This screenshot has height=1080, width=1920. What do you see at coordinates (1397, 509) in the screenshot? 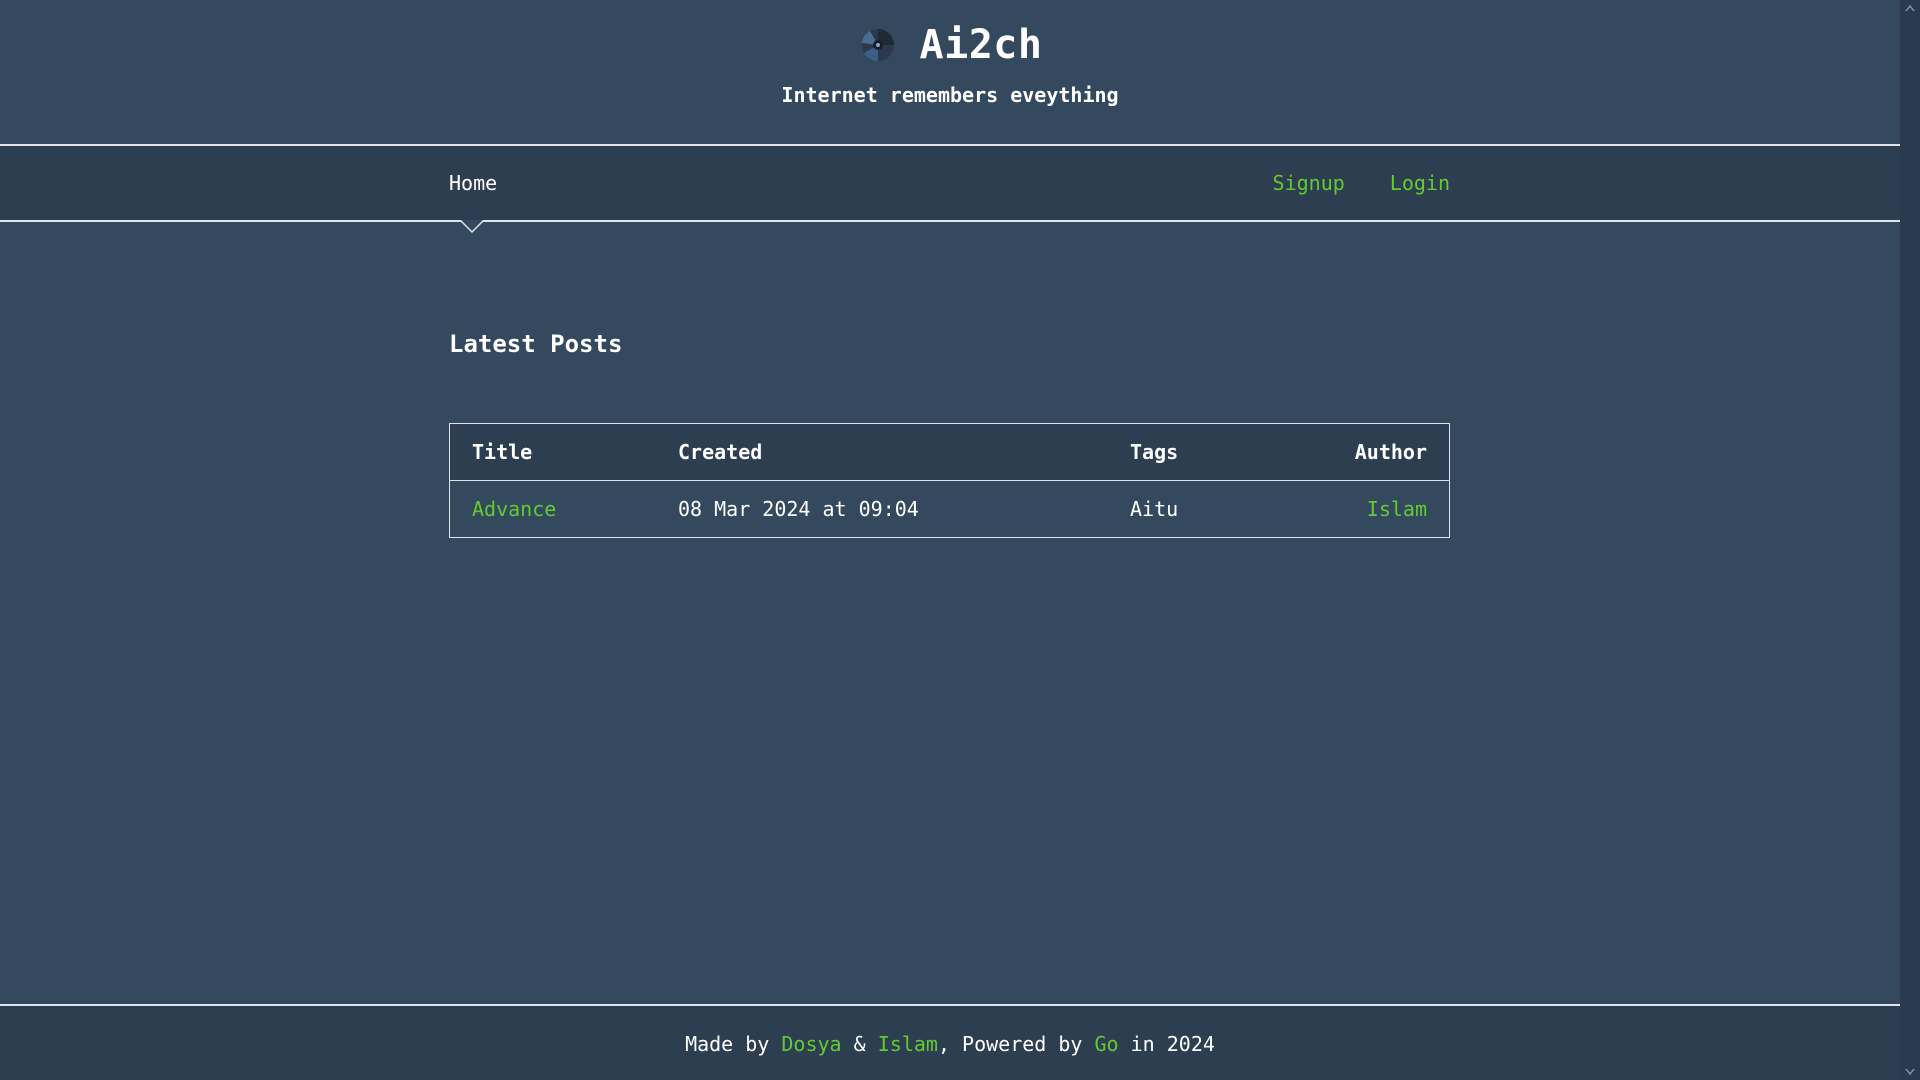
I see `post-author-link: Islam` at bounding box center [1397, 509].